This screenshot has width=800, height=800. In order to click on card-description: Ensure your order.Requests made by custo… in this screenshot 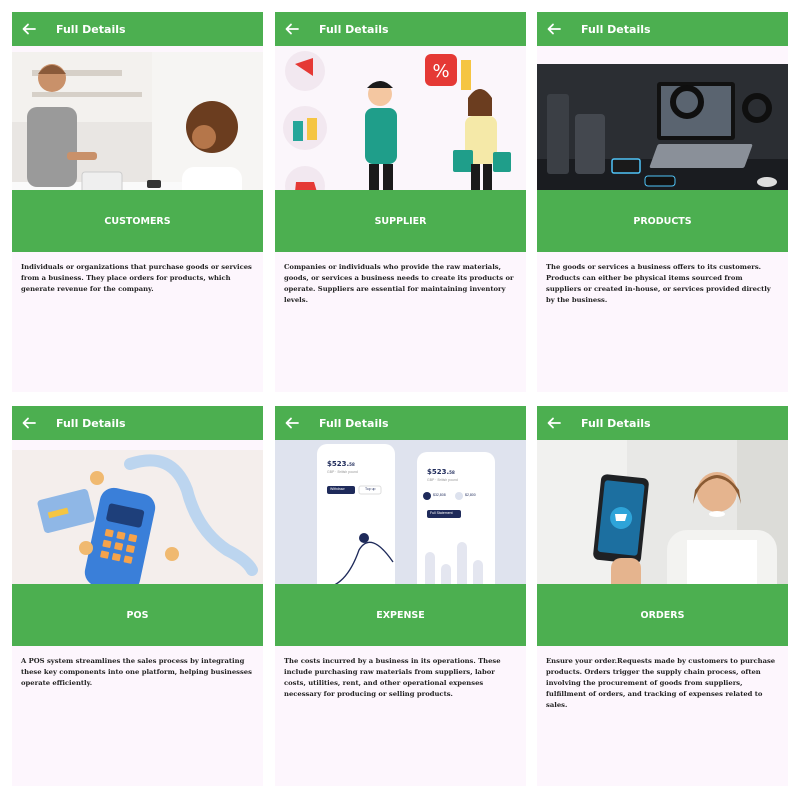, I will do `click(661, 683)`.